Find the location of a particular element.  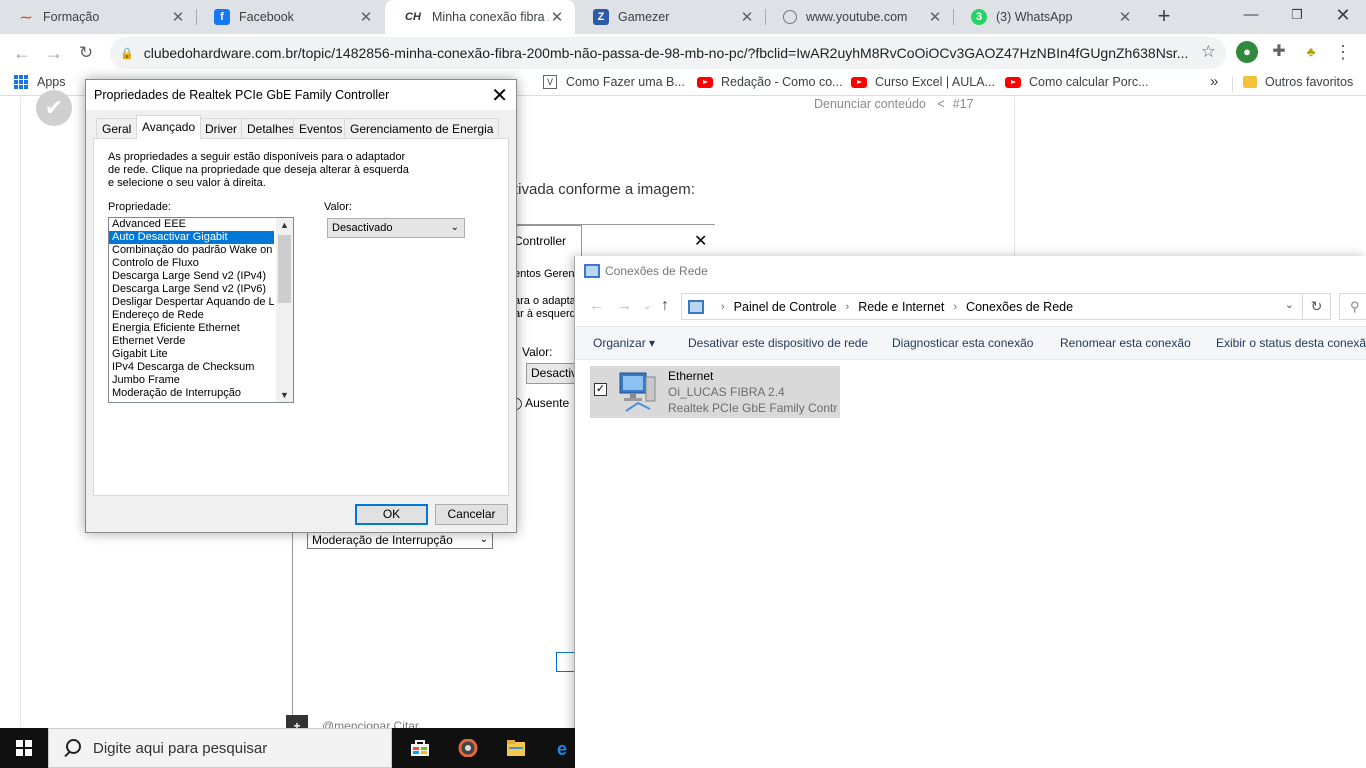

view-status-button: Exibir o status desta conexão is located at coordinates (1291, 343).